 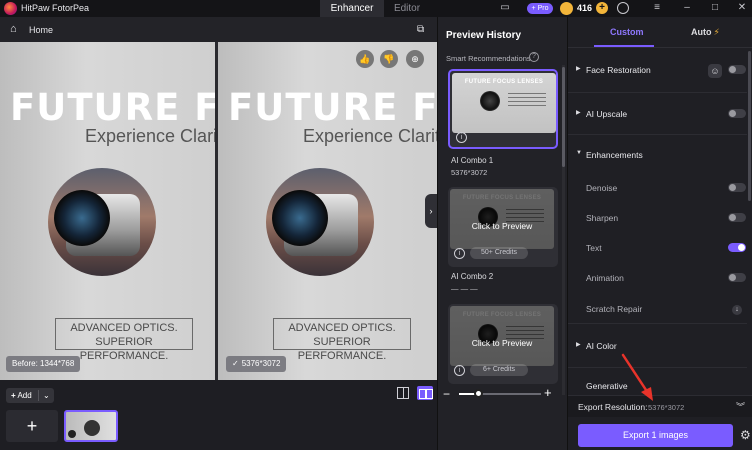 What do you see at coordinates (737, 113) in the screenshot?
I see `ai-upscale-toggle` at bounding box center [737, 113].